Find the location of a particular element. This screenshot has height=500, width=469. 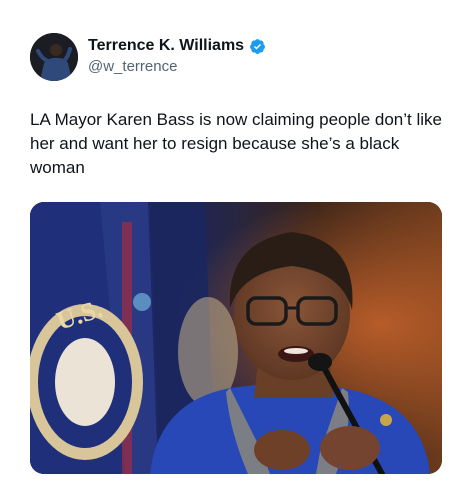

avatar-image is located at coordinates (54, 57).